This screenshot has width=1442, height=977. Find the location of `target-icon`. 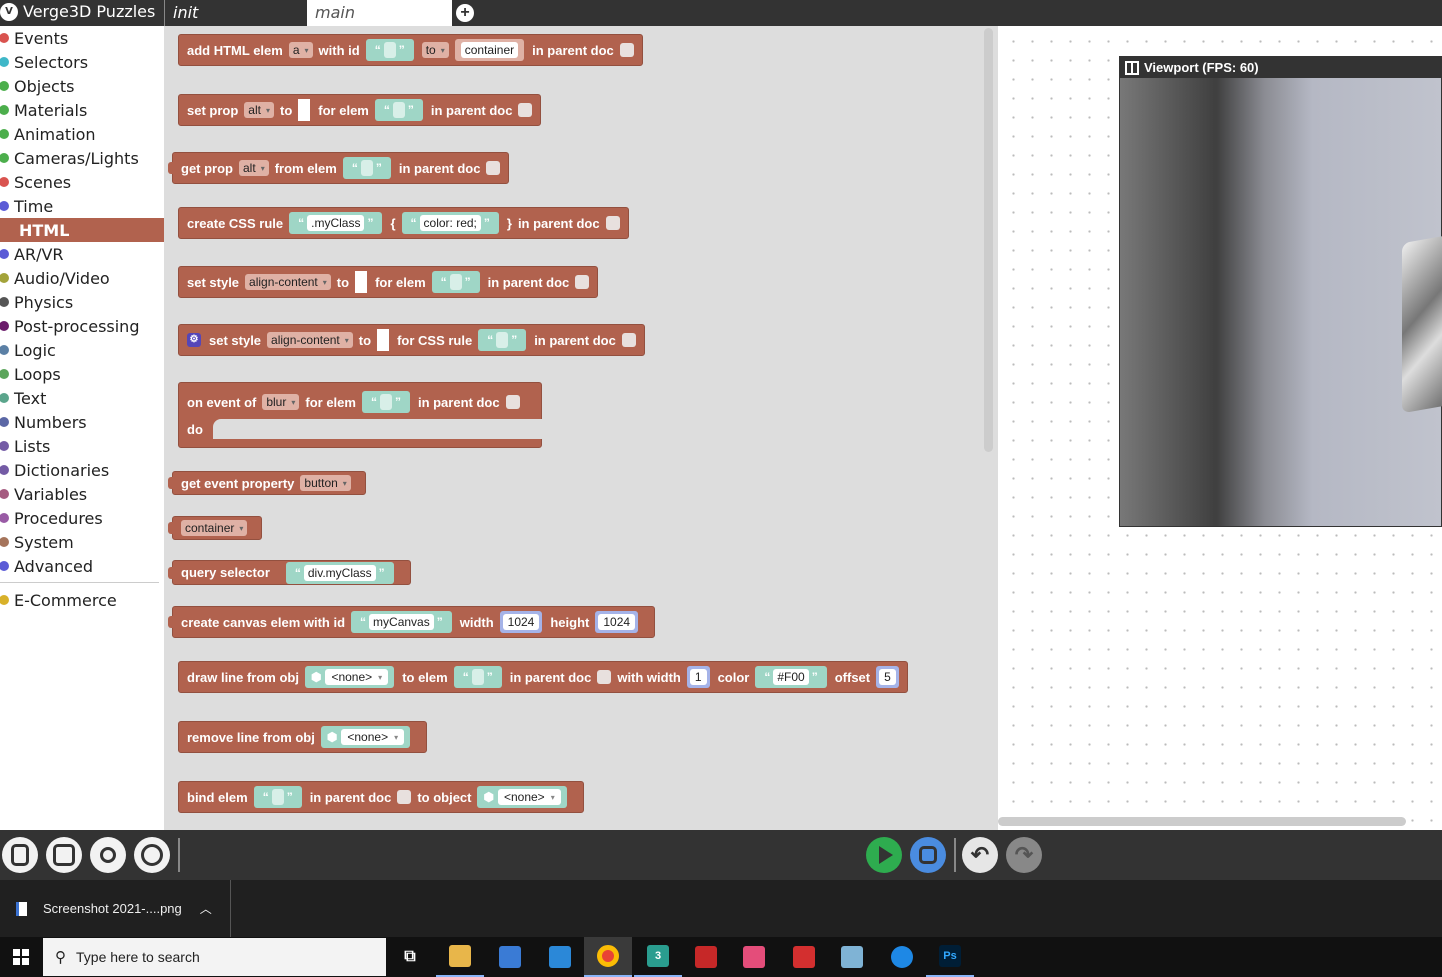

target-icon is located at coordinates (152, 855).